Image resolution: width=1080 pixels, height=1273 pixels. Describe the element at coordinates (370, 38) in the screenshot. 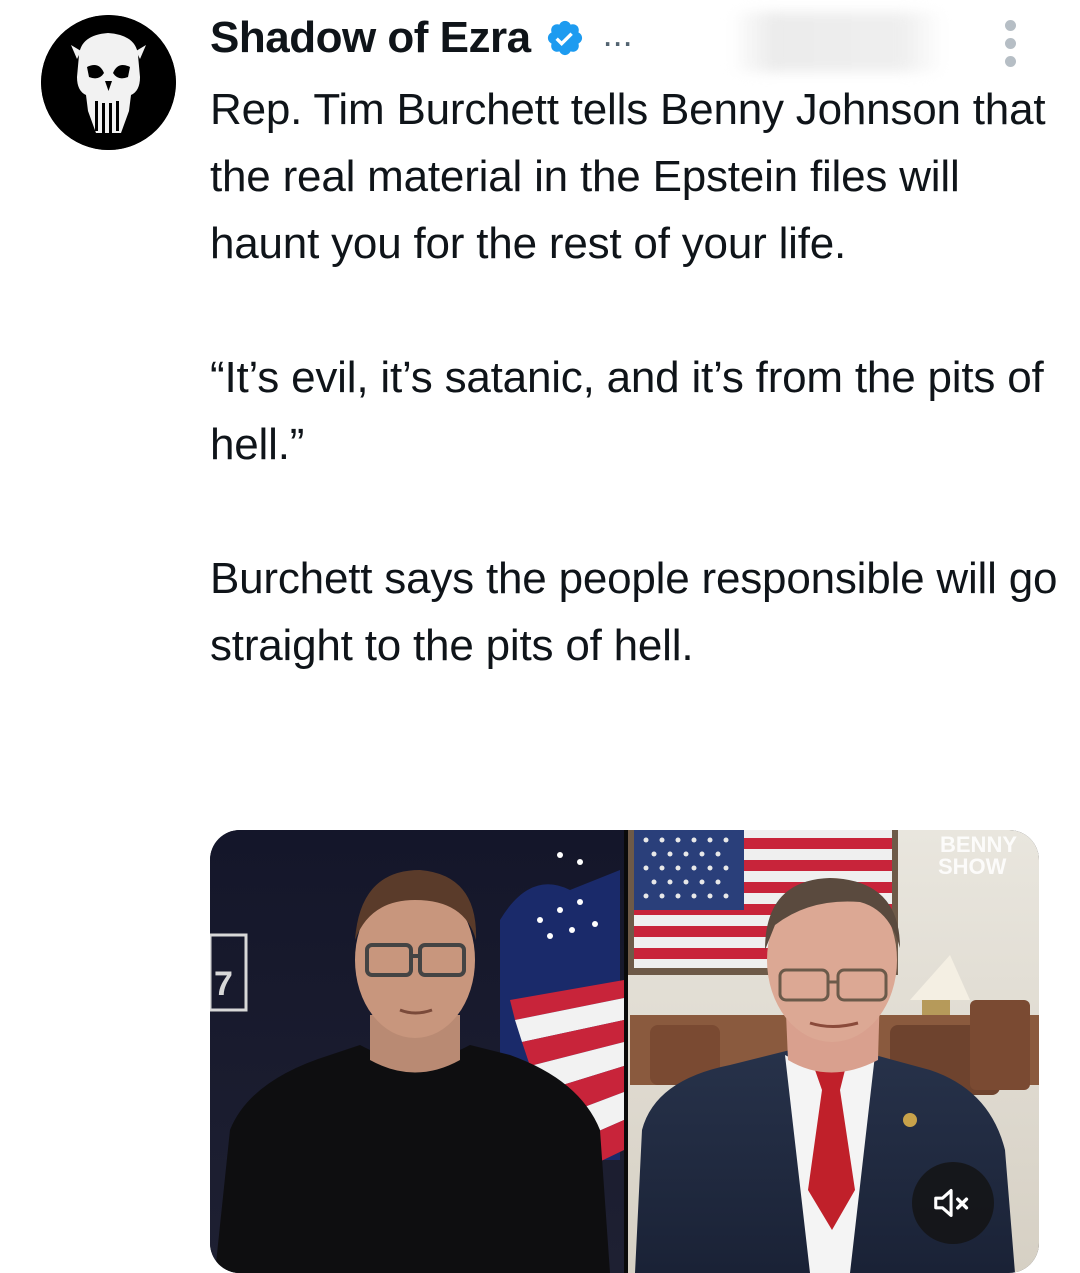

I see `author-display-name: Shadow of Ezra` at that location.